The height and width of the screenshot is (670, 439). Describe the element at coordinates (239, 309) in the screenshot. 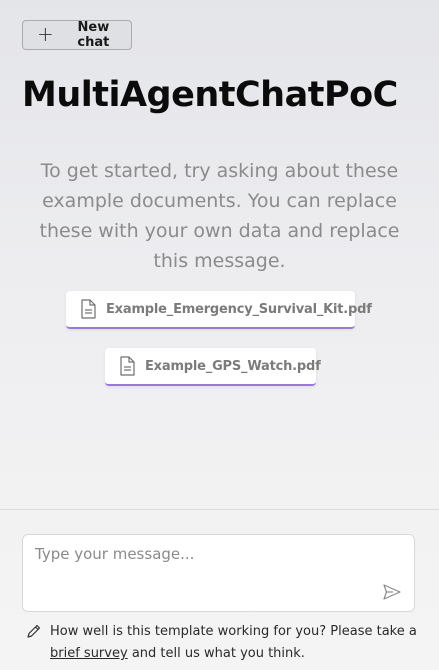

I see `document-name: Example_Emergency_Survival_Kit.pdf` at that location.